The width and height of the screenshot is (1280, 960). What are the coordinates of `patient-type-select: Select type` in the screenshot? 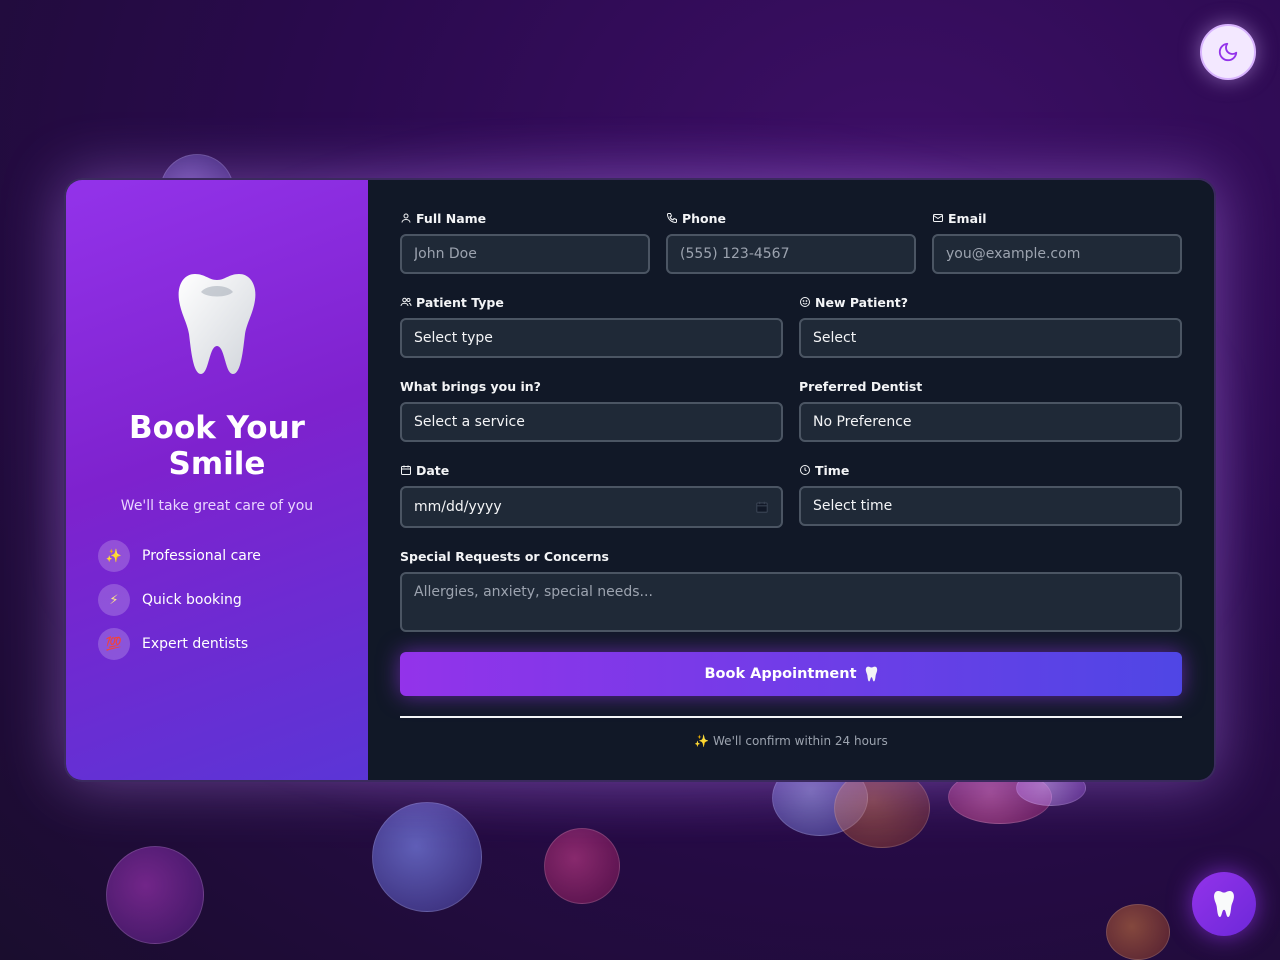 It's located at (591, 338).